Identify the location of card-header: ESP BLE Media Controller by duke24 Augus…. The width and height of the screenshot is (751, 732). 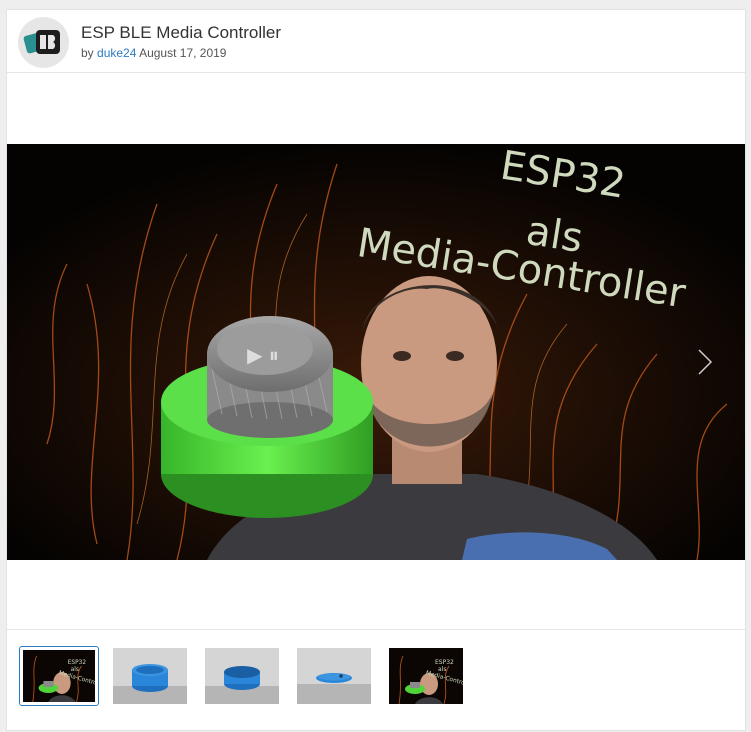
(376, 41).